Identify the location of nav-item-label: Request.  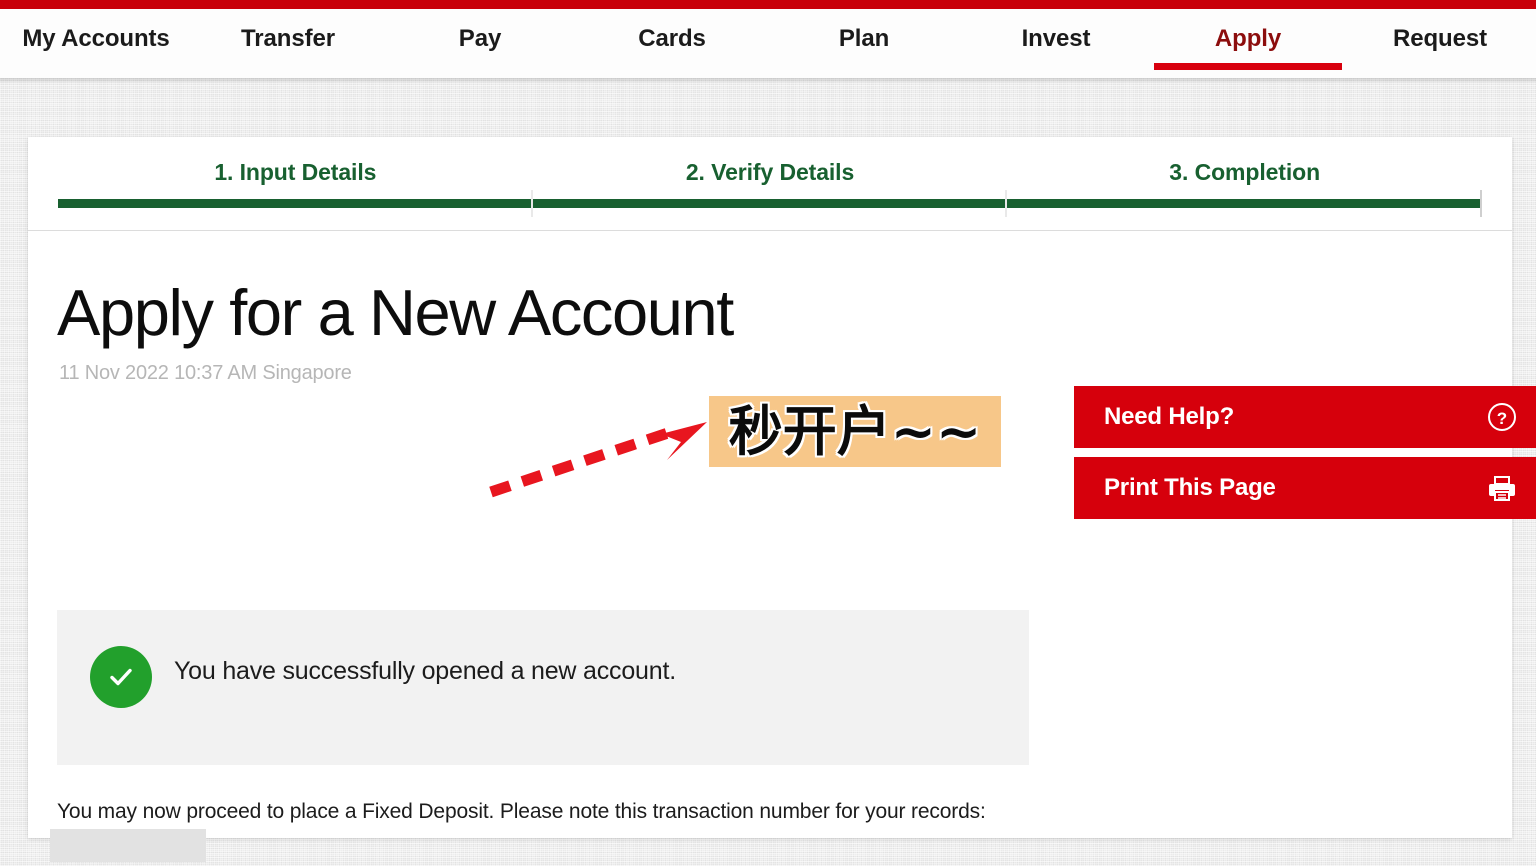
(1440, 38).